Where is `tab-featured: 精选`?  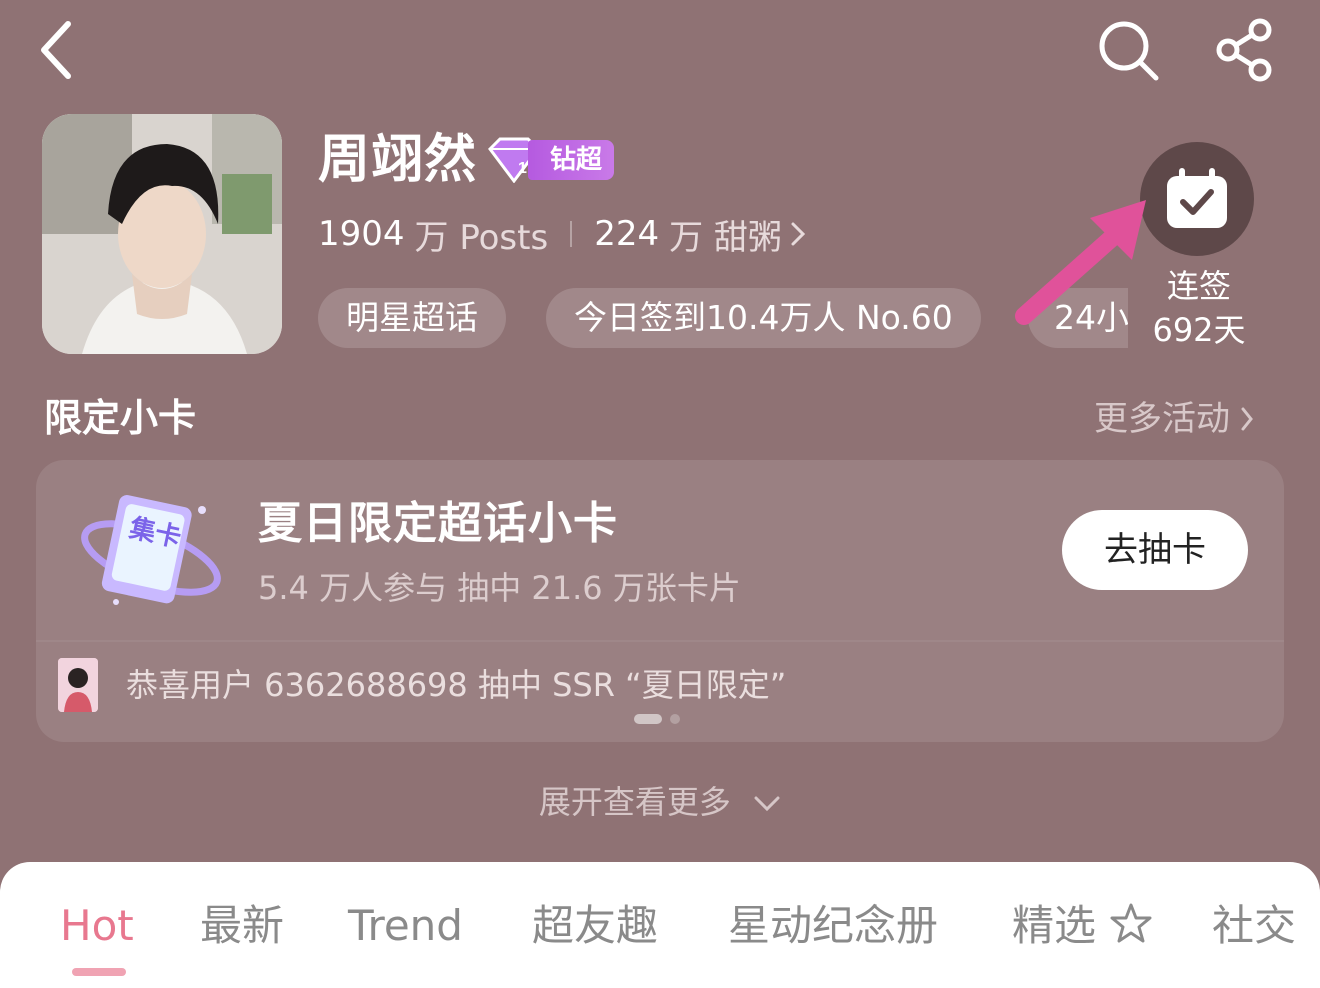 tab-featured: 精选 is located at coordinates (1082, 926).